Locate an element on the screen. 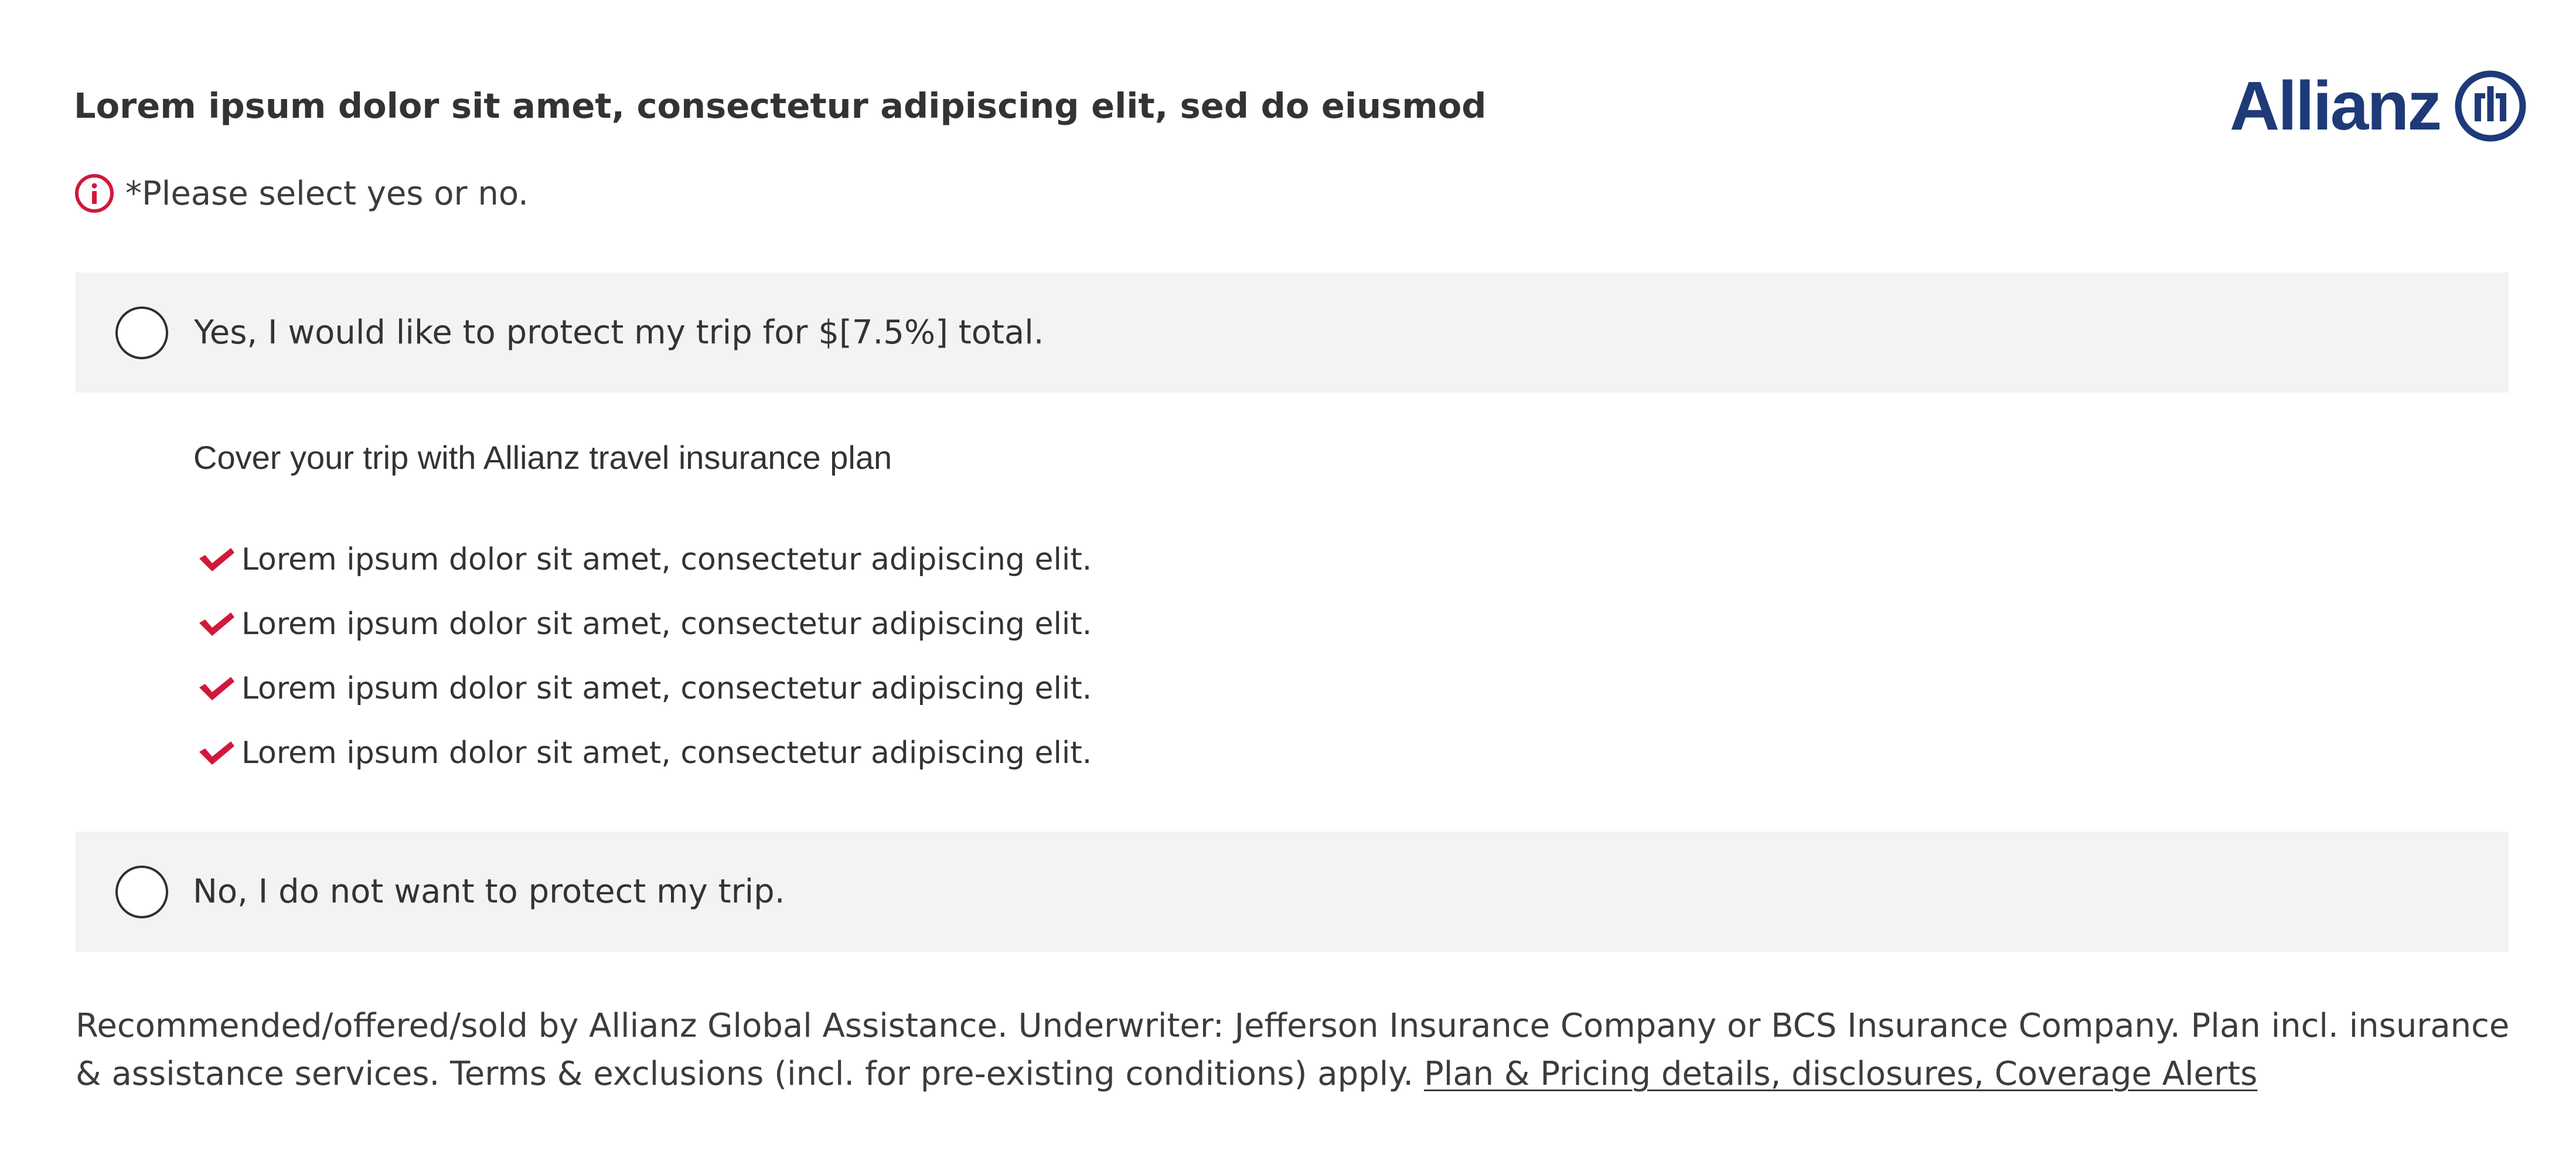 This screenshot has width=2576, height=1151. info-icon is located at coordinates (94, 193).